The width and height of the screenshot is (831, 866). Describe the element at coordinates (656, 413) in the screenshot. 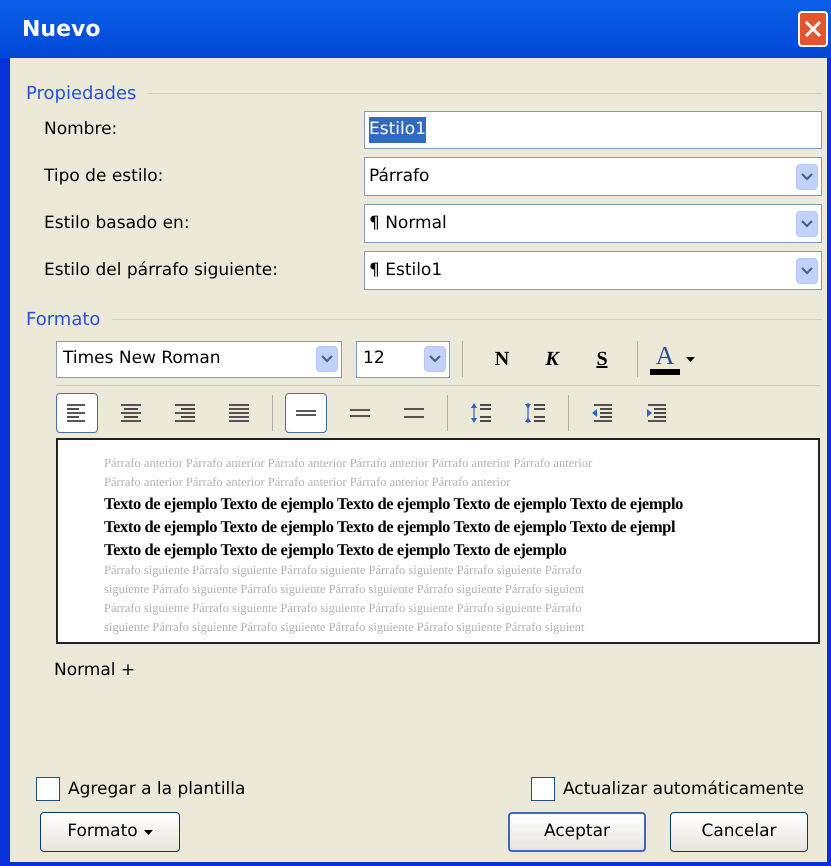

I see `increase-indent-icon` at that location.